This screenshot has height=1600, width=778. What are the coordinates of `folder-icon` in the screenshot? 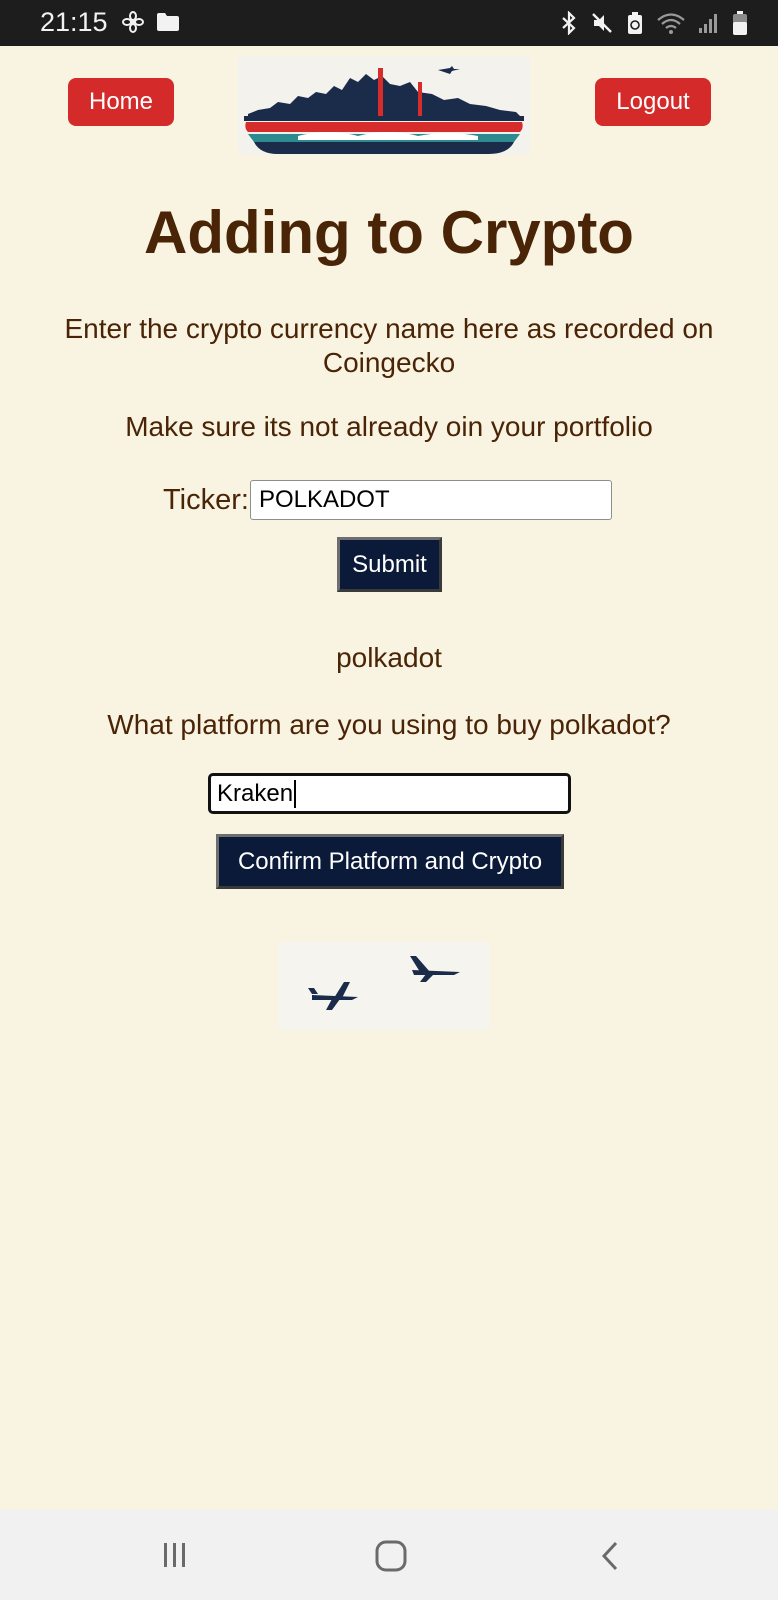 It's located at (168, 22).